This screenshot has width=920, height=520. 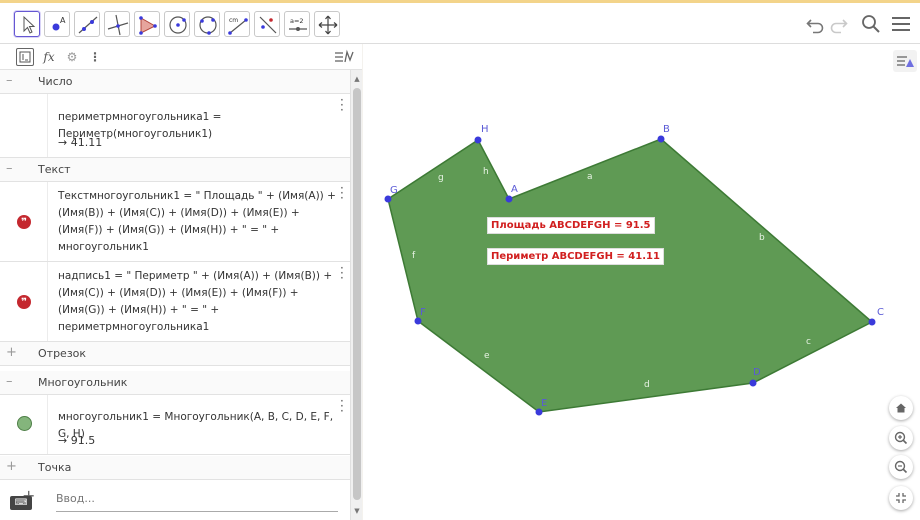 I want to click on point-h, so click(x=478, y=140).